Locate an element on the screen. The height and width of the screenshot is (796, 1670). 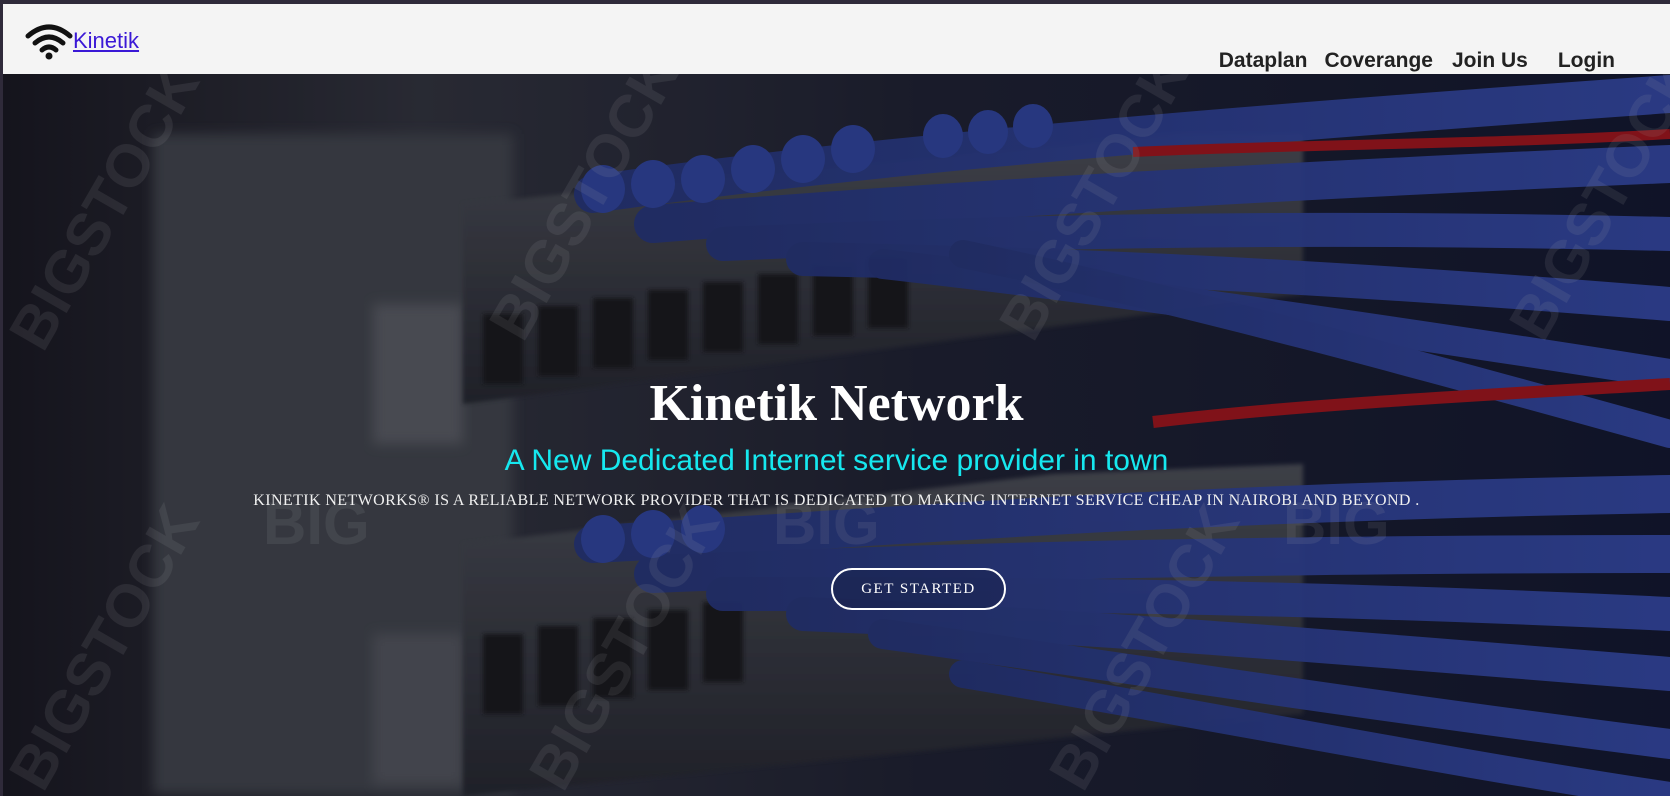
get-started-button: GET STARTED is located at coordinates (918, 589).